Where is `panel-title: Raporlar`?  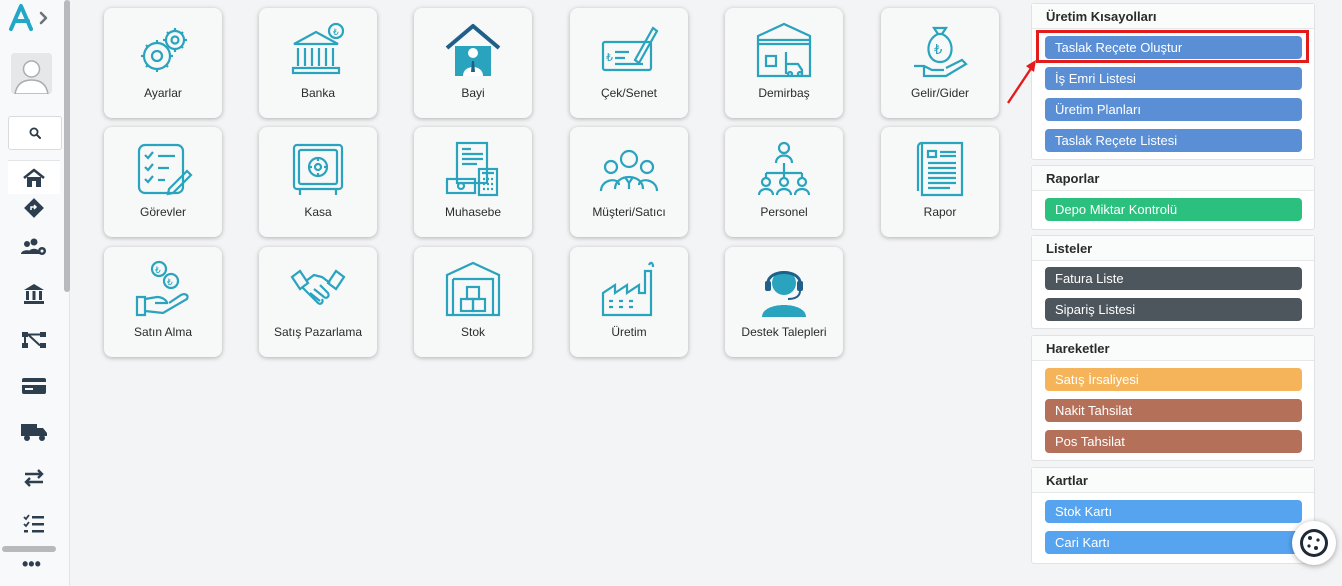
panel-title: Raporlar is located at coordinates (1173, 178).